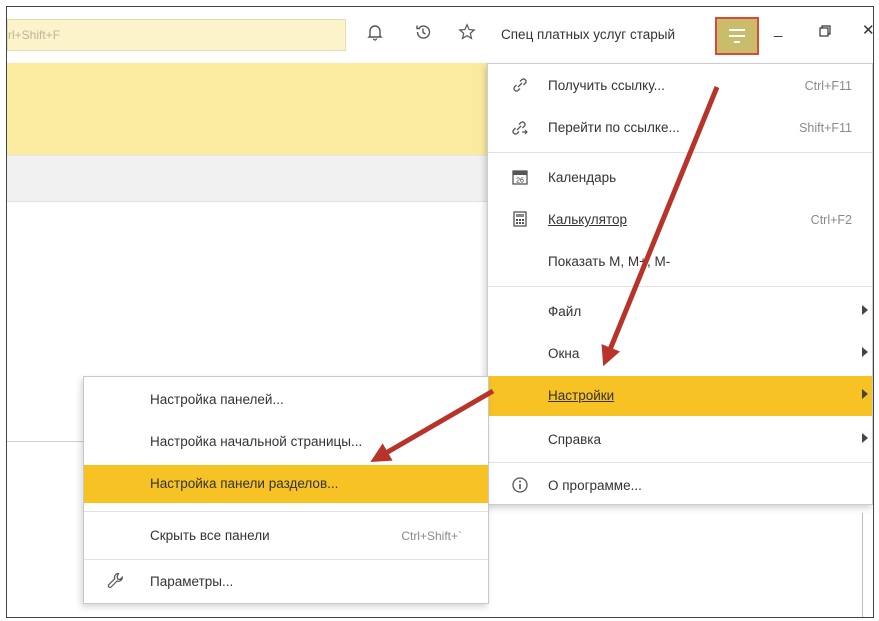  What do you see at coordinates (825, 32) in the screenshot?
I see `restore-button` at bounding box center [825, 32].